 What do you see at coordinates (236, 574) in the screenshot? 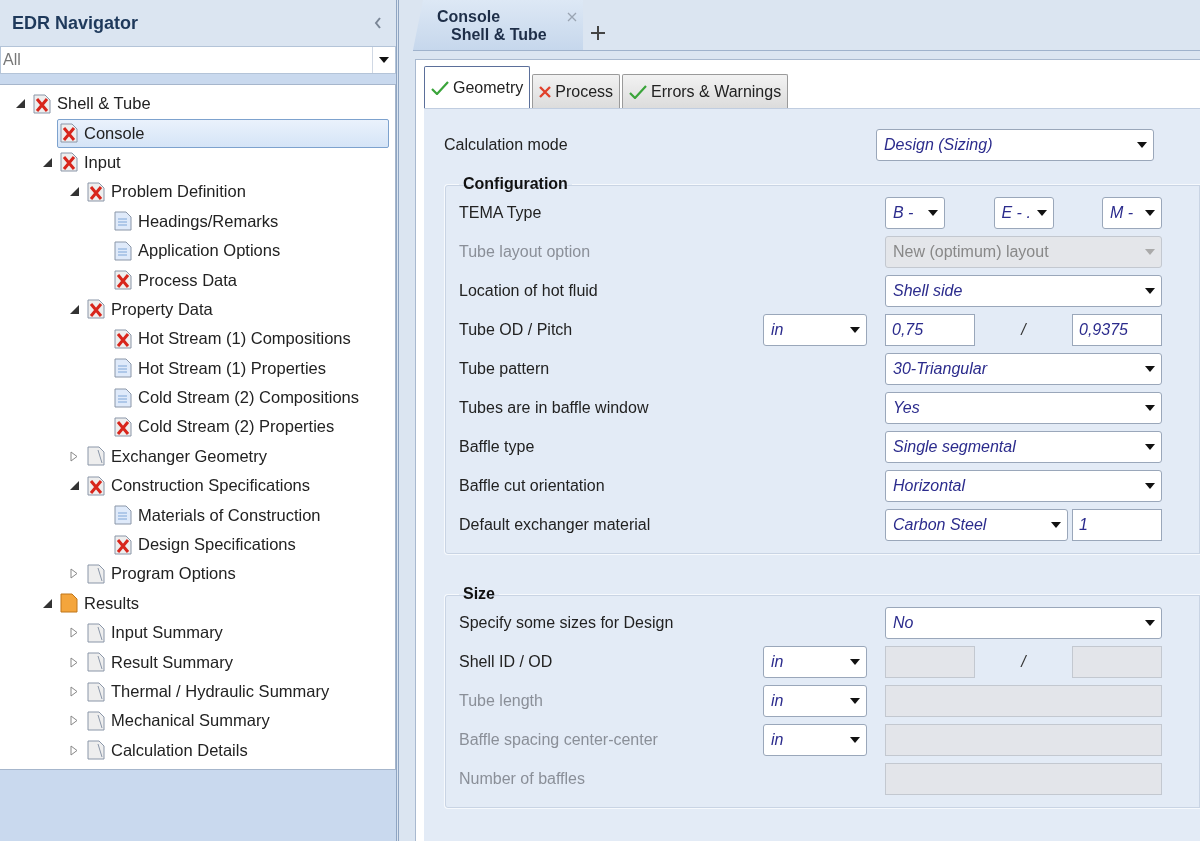
I see `tree-item: Program Options` at bounding box center [236, 574].